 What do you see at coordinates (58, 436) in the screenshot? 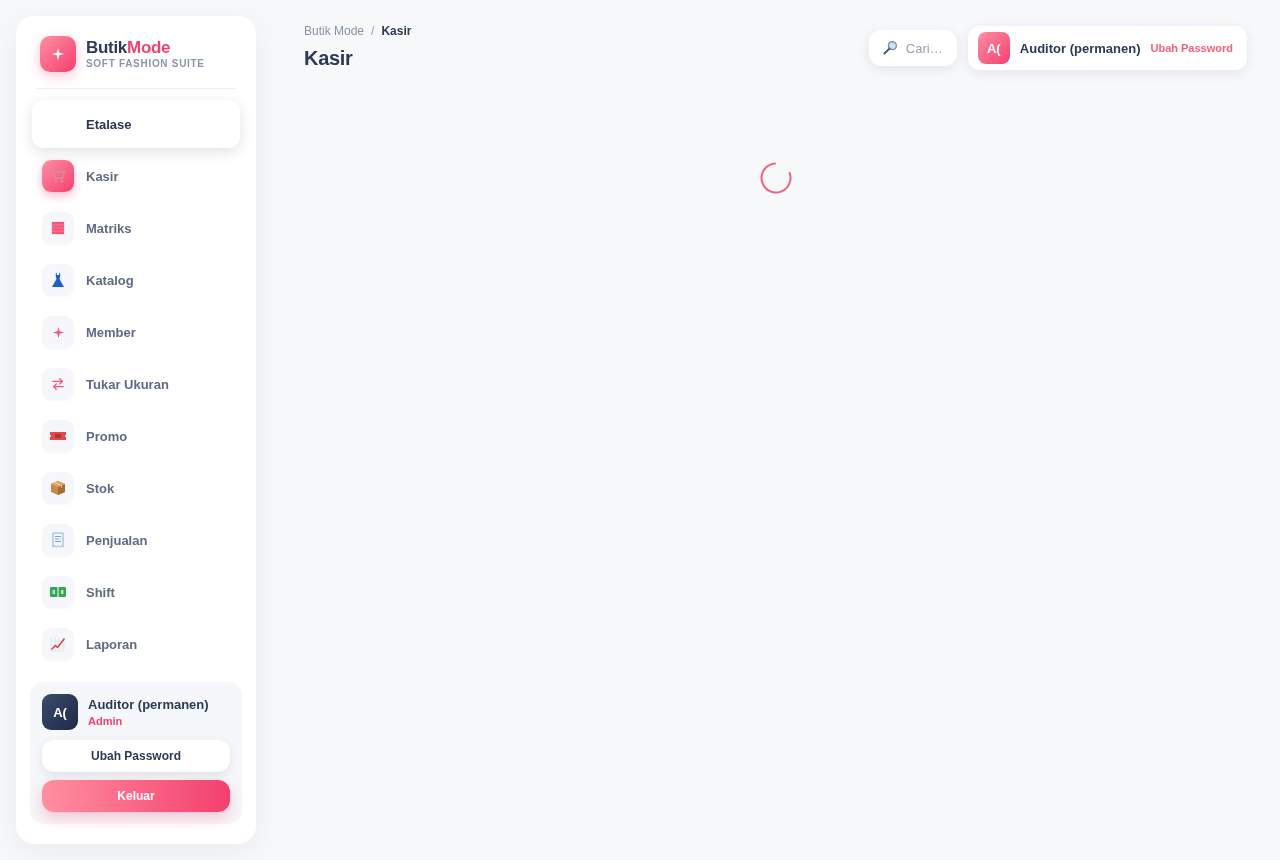
I see `ticket-icon` at bounding box center [58, 436].